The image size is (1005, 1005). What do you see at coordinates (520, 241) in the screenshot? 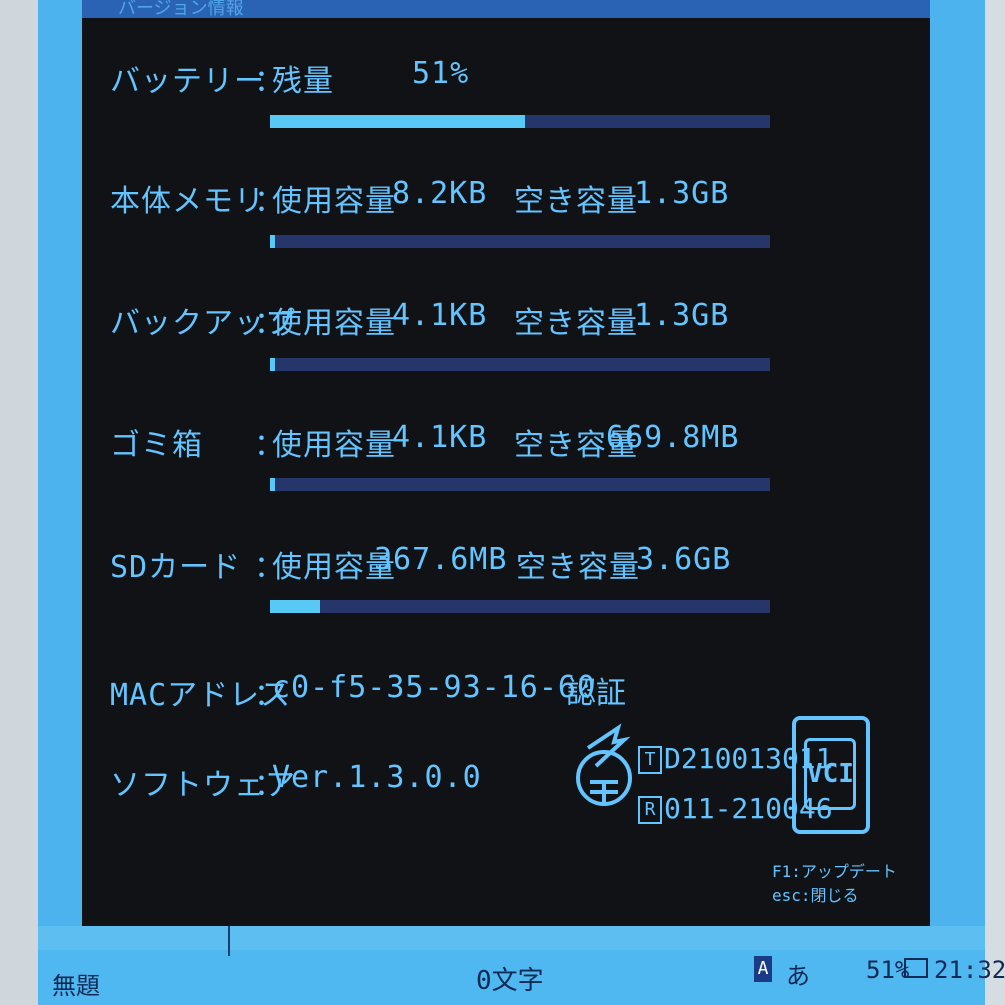
I see `memory-bar` at bounding box center [520, 241].